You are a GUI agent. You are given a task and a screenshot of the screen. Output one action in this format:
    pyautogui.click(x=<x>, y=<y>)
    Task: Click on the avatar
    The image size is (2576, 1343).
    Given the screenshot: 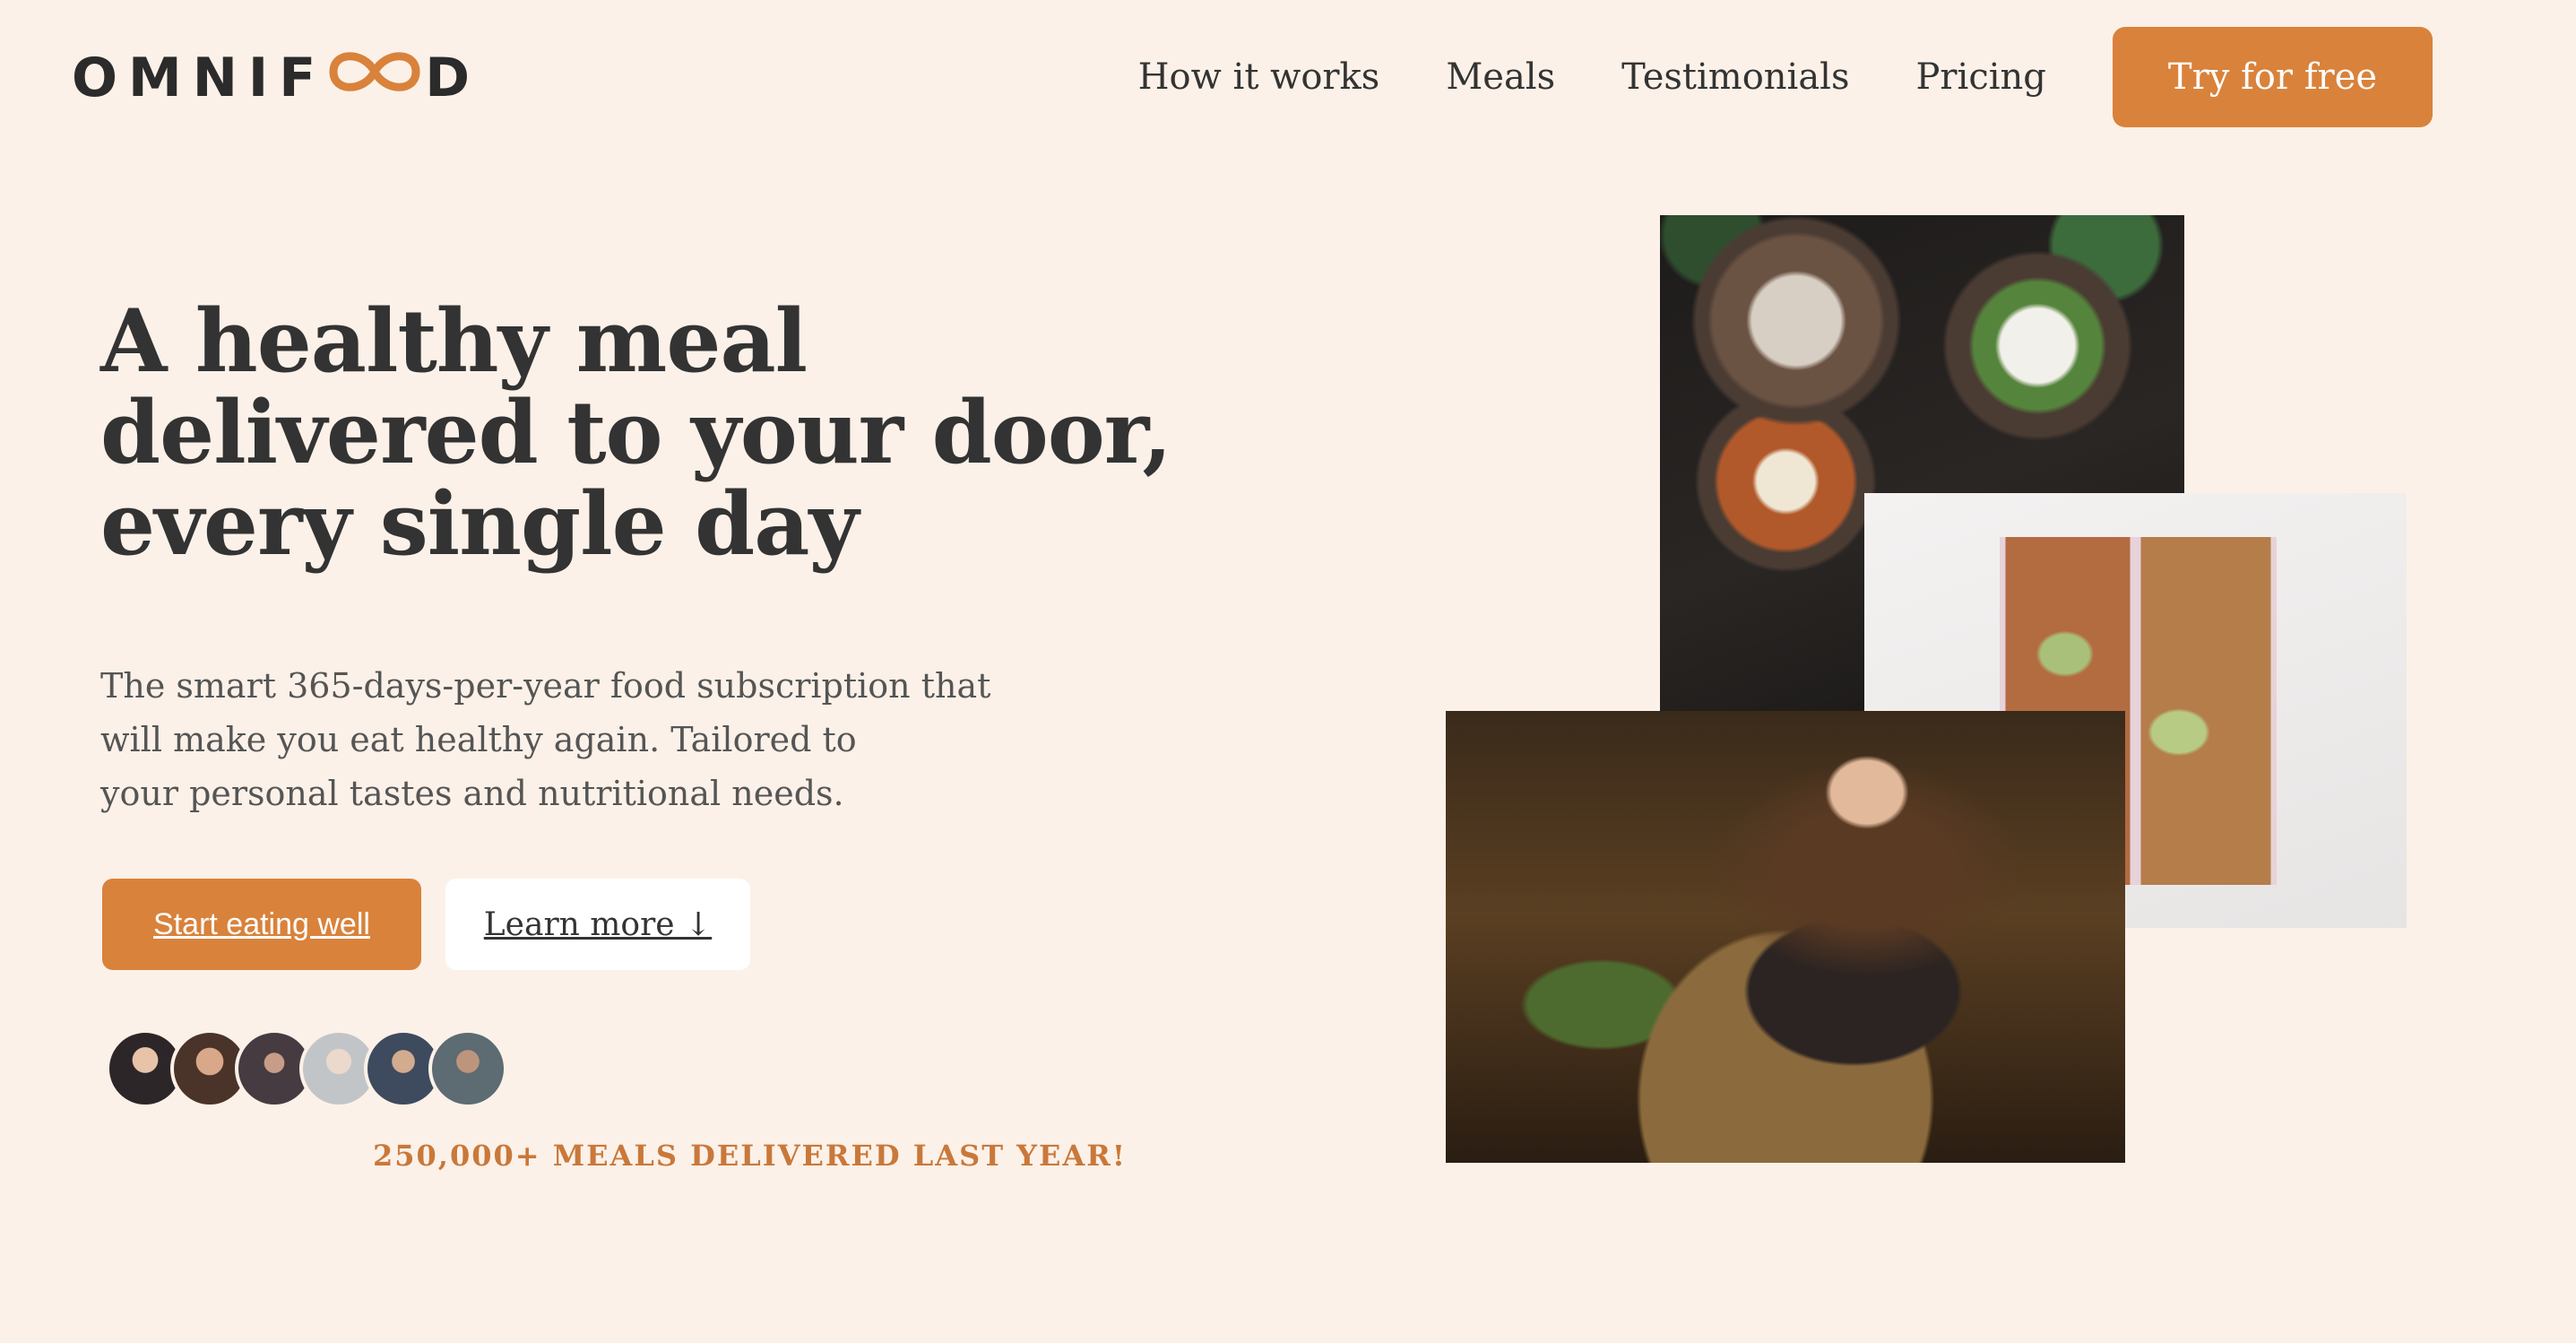 What is the action you would take?
    pyautogui.click(x=467, y=1068)
    